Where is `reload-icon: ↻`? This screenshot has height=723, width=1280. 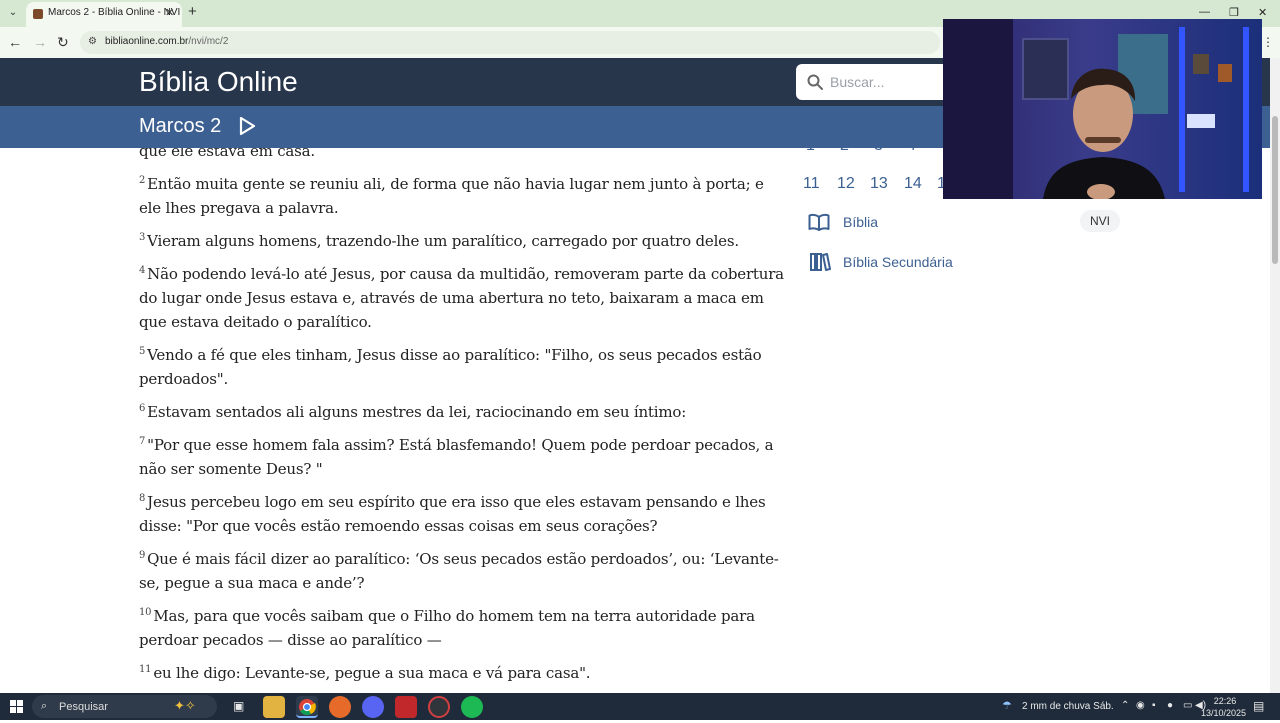
reload-icon: ↻ is located at coordinates (63, 42).